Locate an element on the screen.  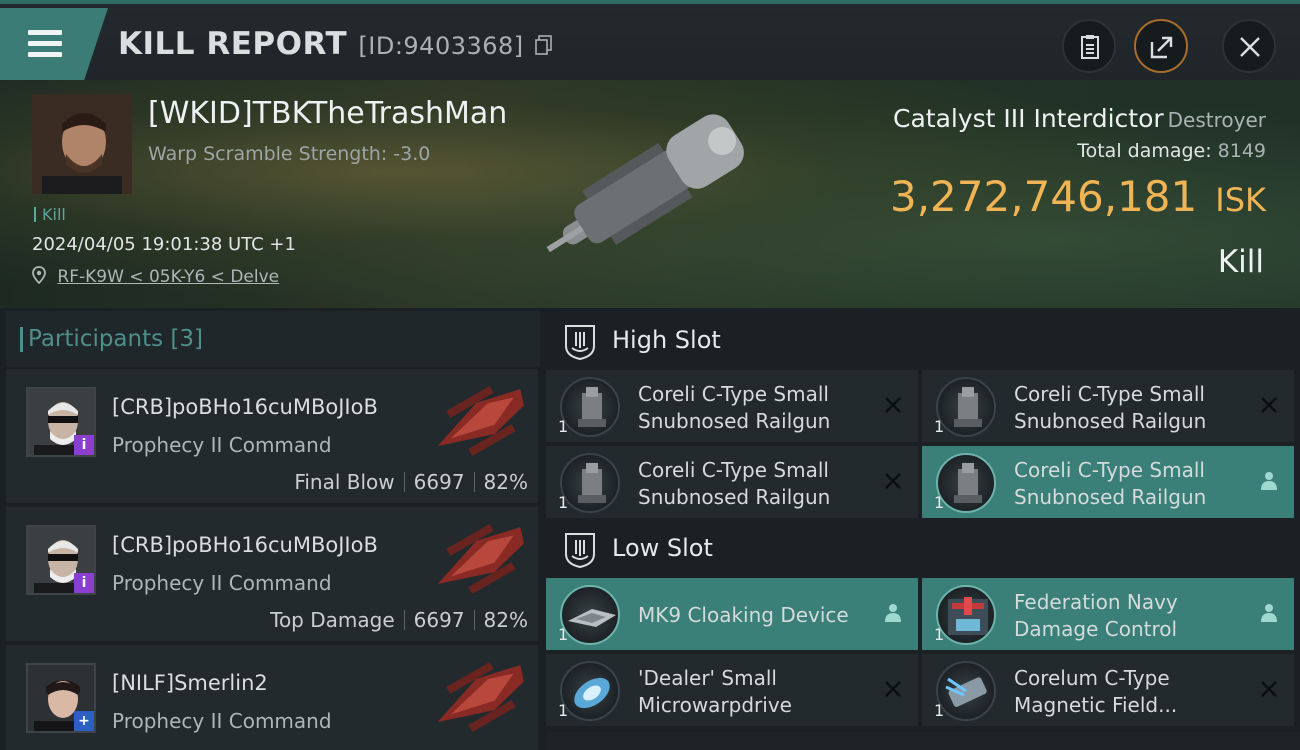
module-item: 1 'Dealer' Small Microwarpdrive is located at coordinates (732, 690).